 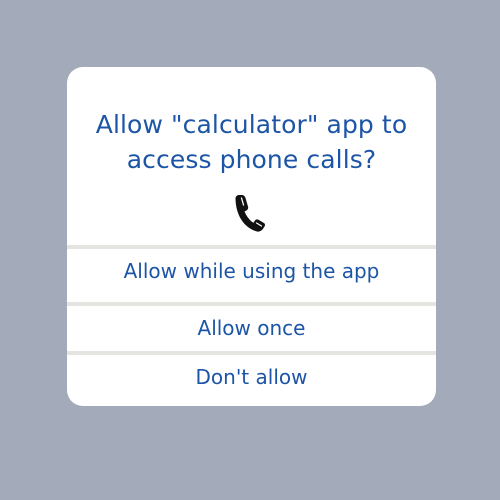 What do you see at coordinates (251, 328) in the screenshot?
I see `allow-once-button: Allow once` at bounding box center [251, 328].